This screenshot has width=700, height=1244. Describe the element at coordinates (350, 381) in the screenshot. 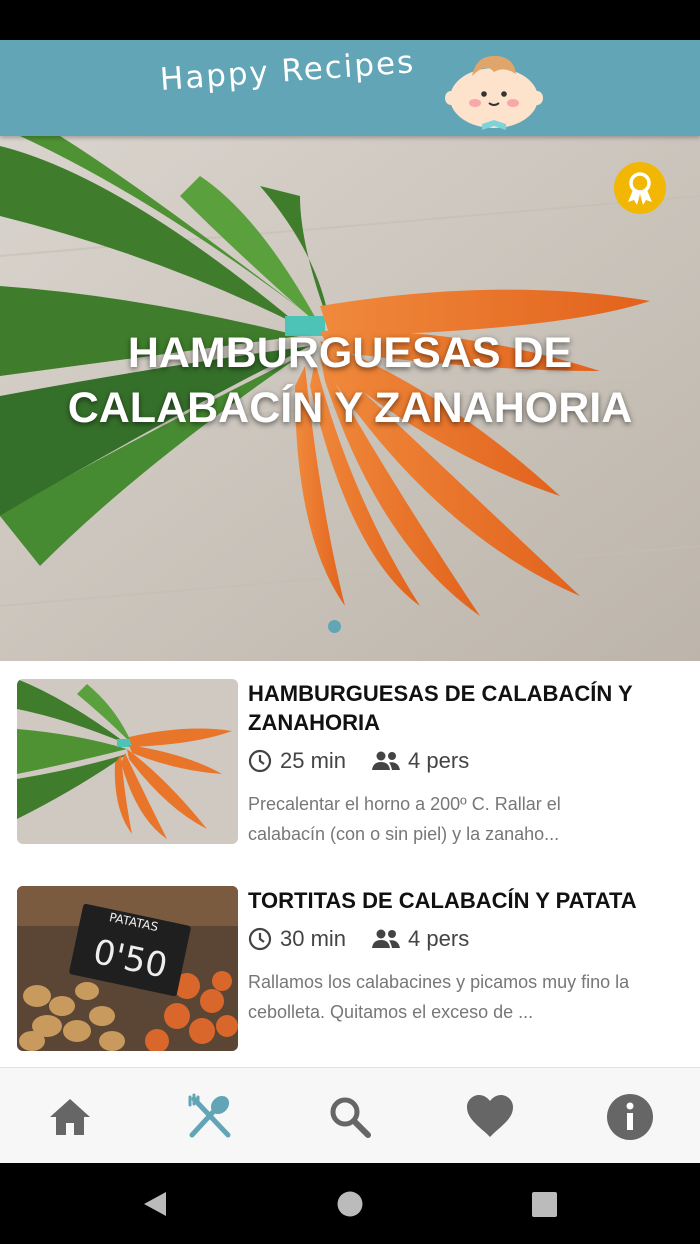

I see `hero-title: HAMBURGUESAS DE CALABACÍN Y ZANAHORIA` at that location.